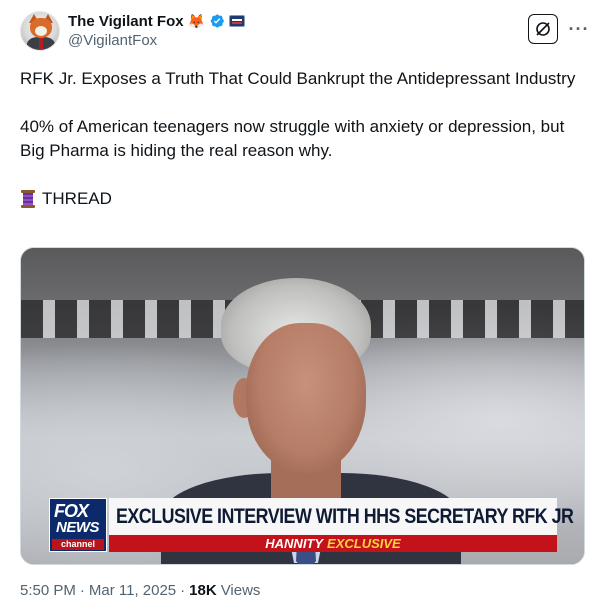 This screenshot has width=603, height=614. What do you see at coordinates (41, 44) in the screenshot?
I see `avatar-tie` at bounding box center [41, 44].